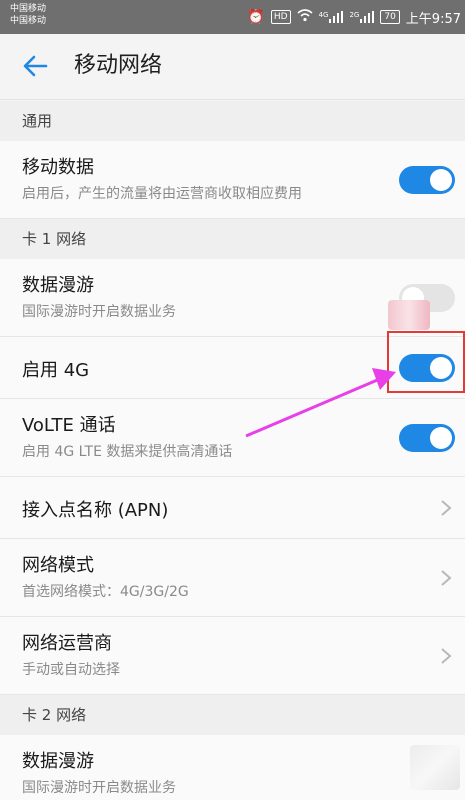 The height and width of the screenshot is (800, 465). What do you see at coordinates (95, 510) in the screenshot?
I see `setting-title: 接入点名称 (APN)` at bounding box center [95, 510].